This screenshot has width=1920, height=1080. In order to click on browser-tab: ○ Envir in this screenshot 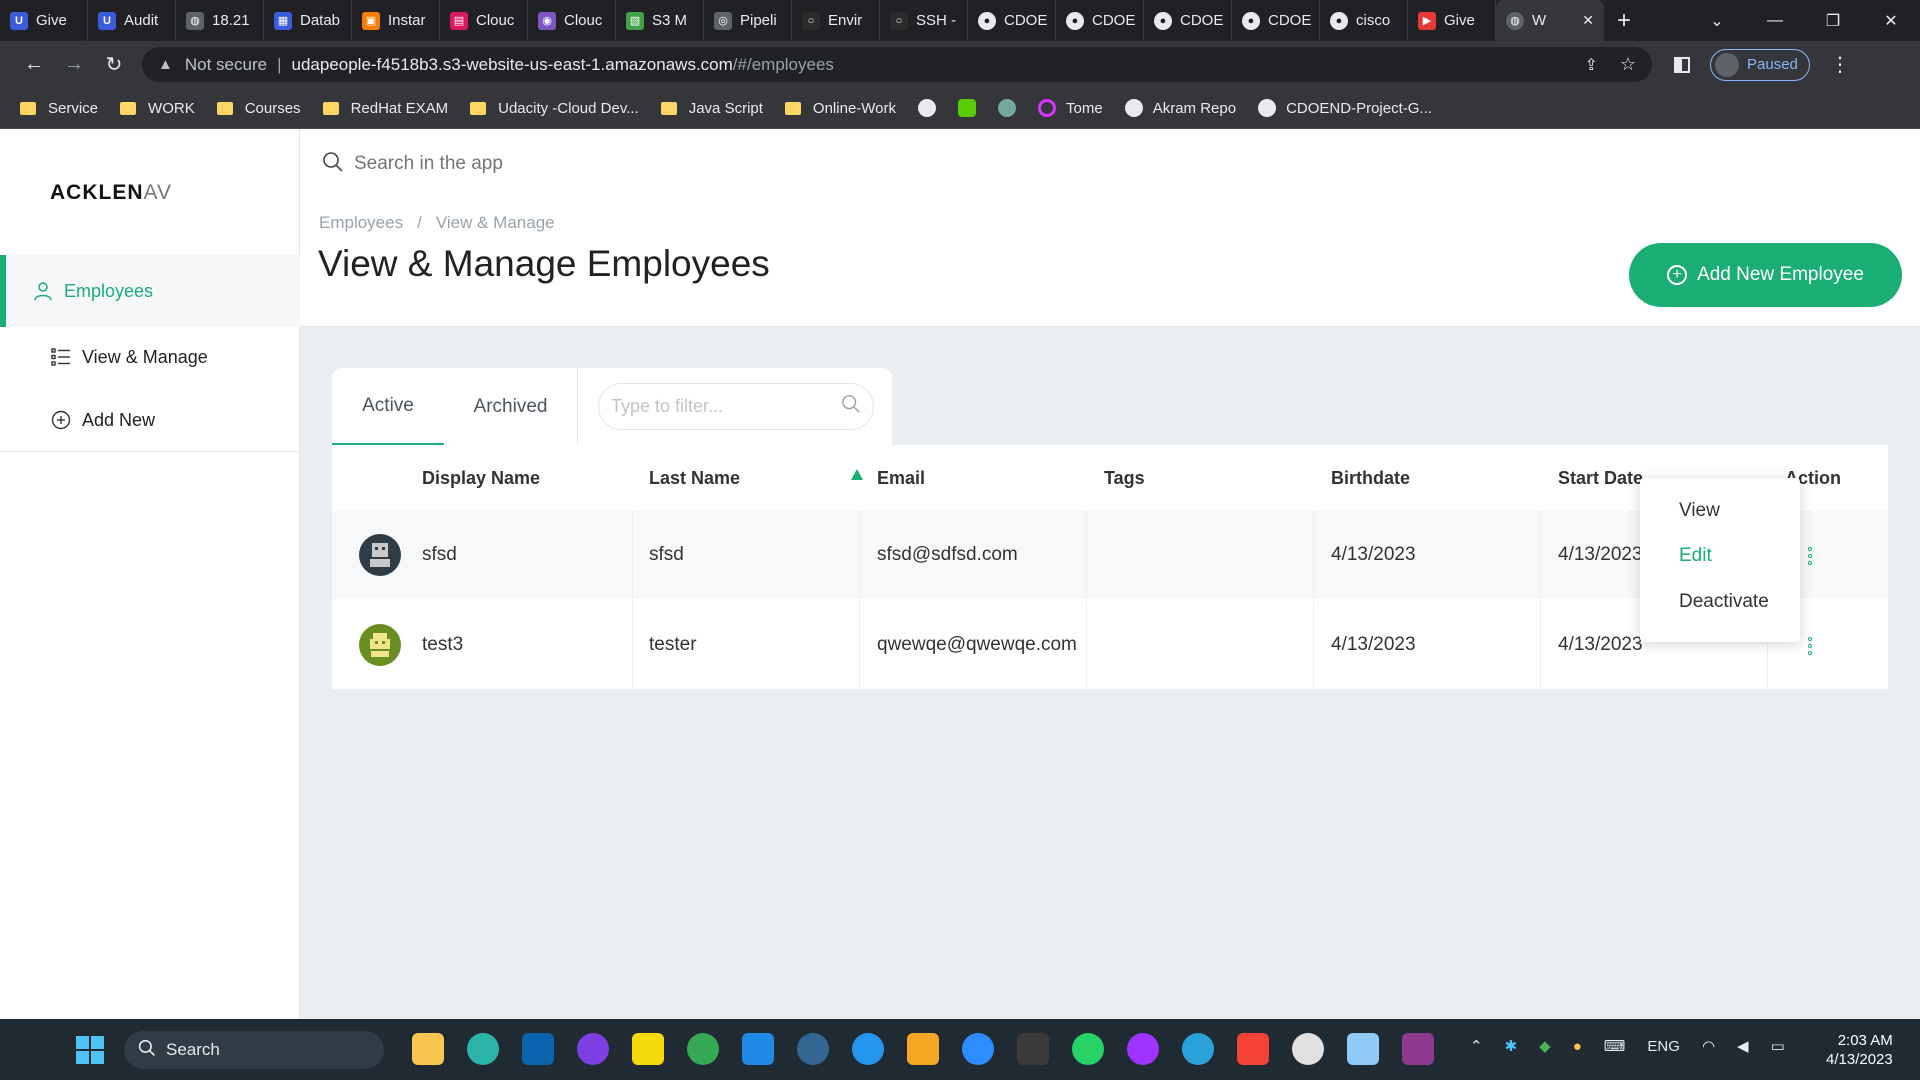, I will do `click(836, 20)`.